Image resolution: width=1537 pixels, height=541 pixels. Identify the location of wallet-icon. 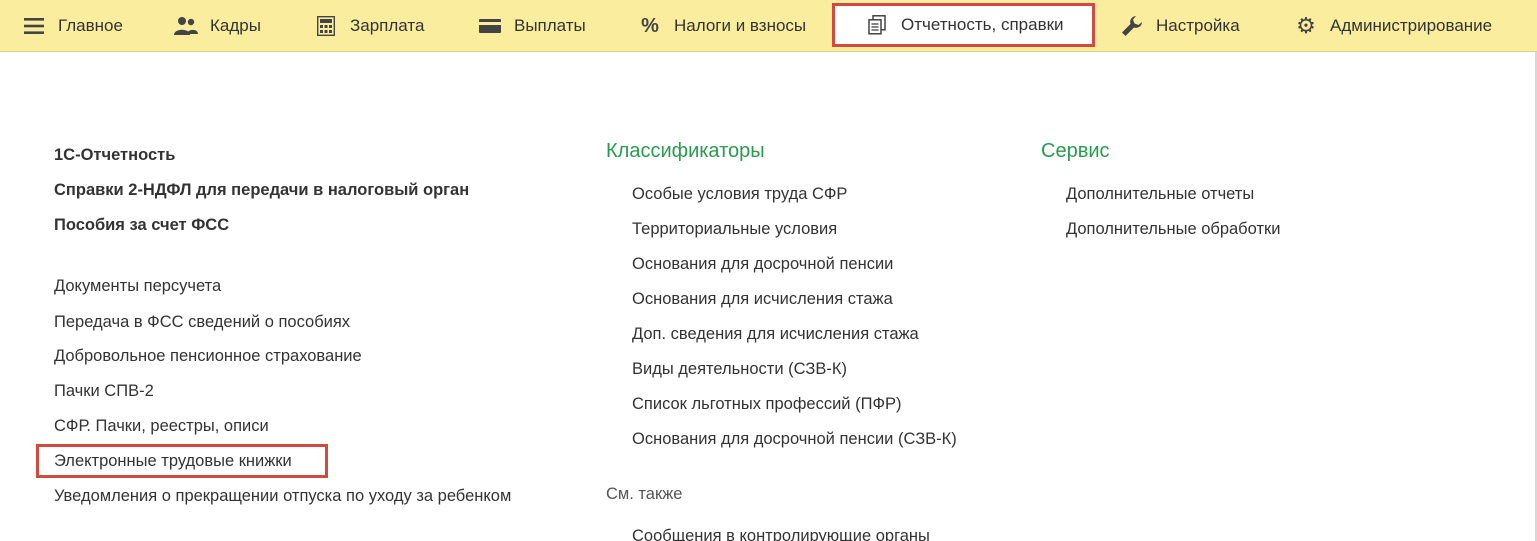
(490, 26).